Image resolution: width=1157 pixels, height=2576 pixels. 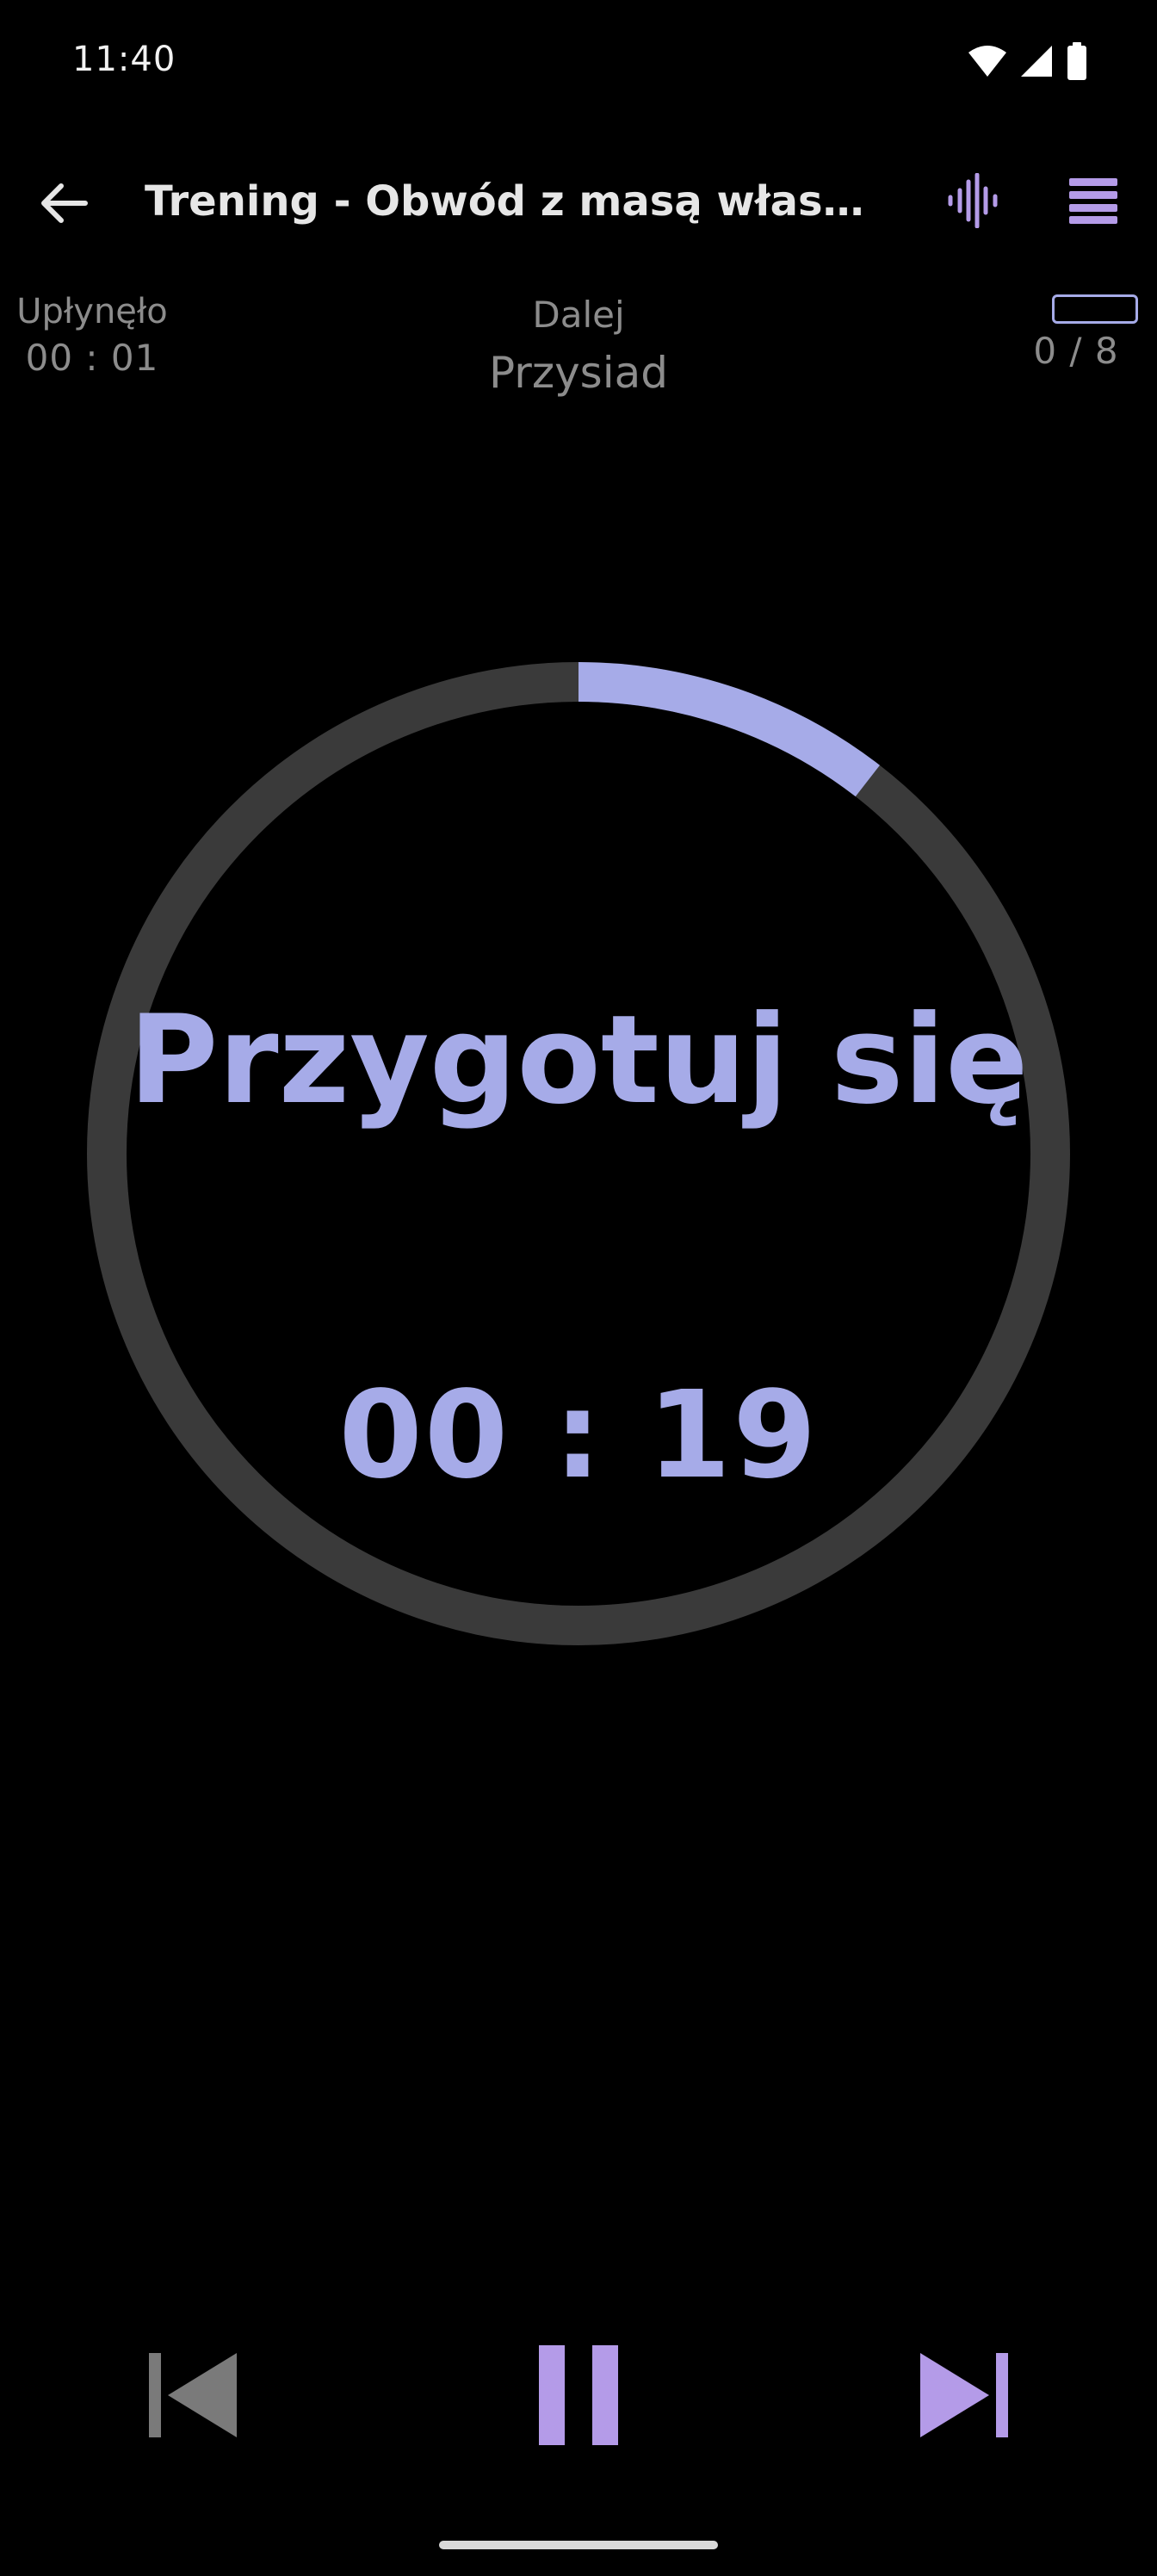 I want to click on next-exercise-button, so click(x=964, y=2397).